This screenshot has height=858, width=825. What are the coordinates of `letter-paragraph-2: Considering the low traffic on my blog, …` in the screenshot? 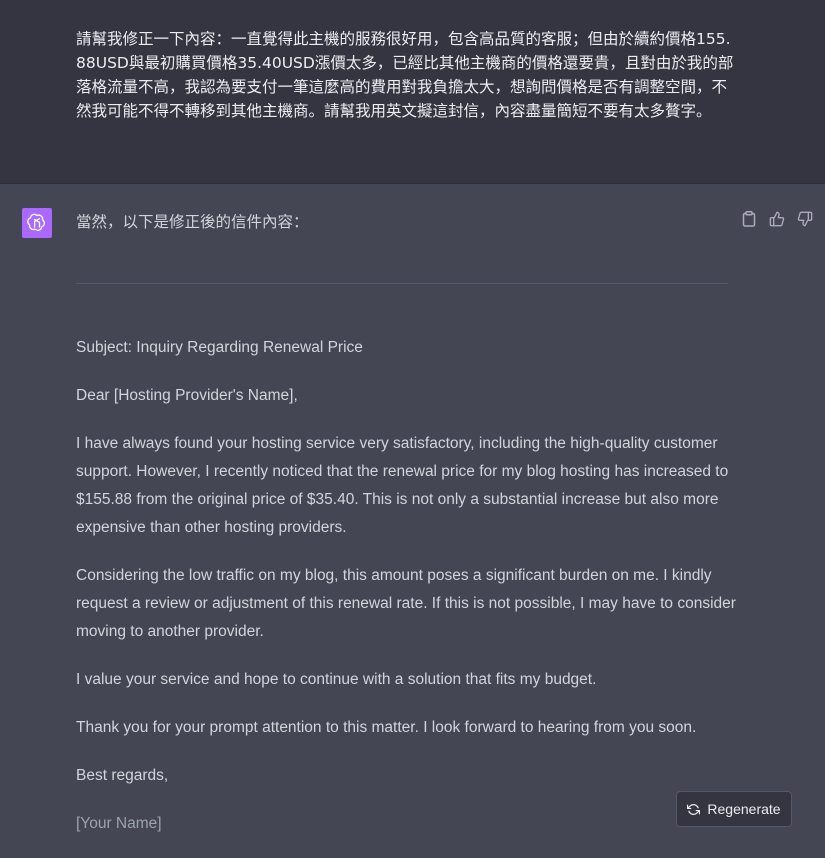 It's located at (406, 603).